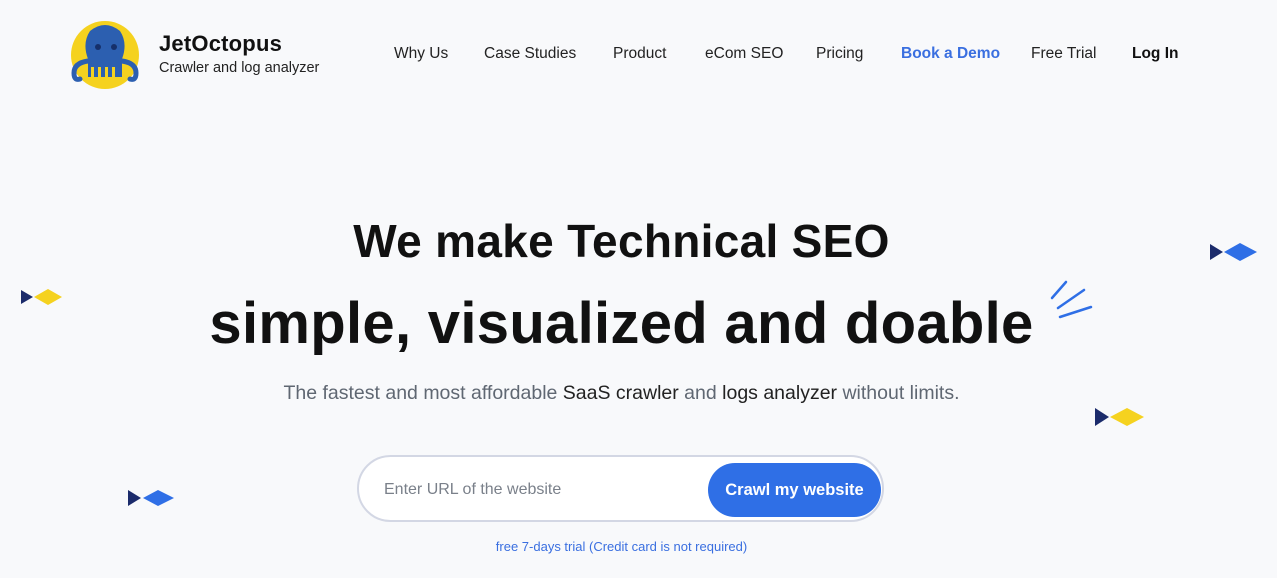  I want to click on subtitle-text: without limits., so click(898, 393).